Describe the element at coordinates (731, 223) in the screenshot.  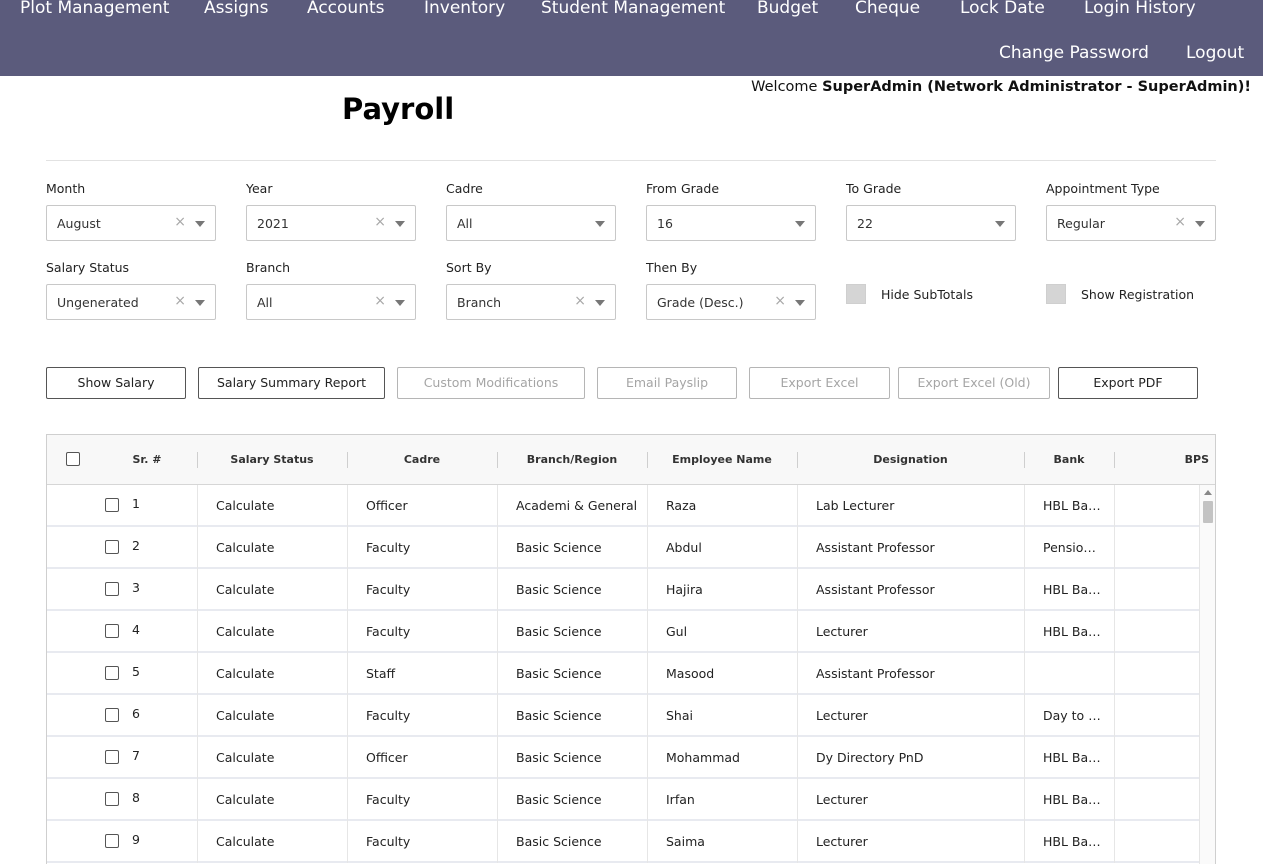
I see `from-grade-select: 16` at that location.